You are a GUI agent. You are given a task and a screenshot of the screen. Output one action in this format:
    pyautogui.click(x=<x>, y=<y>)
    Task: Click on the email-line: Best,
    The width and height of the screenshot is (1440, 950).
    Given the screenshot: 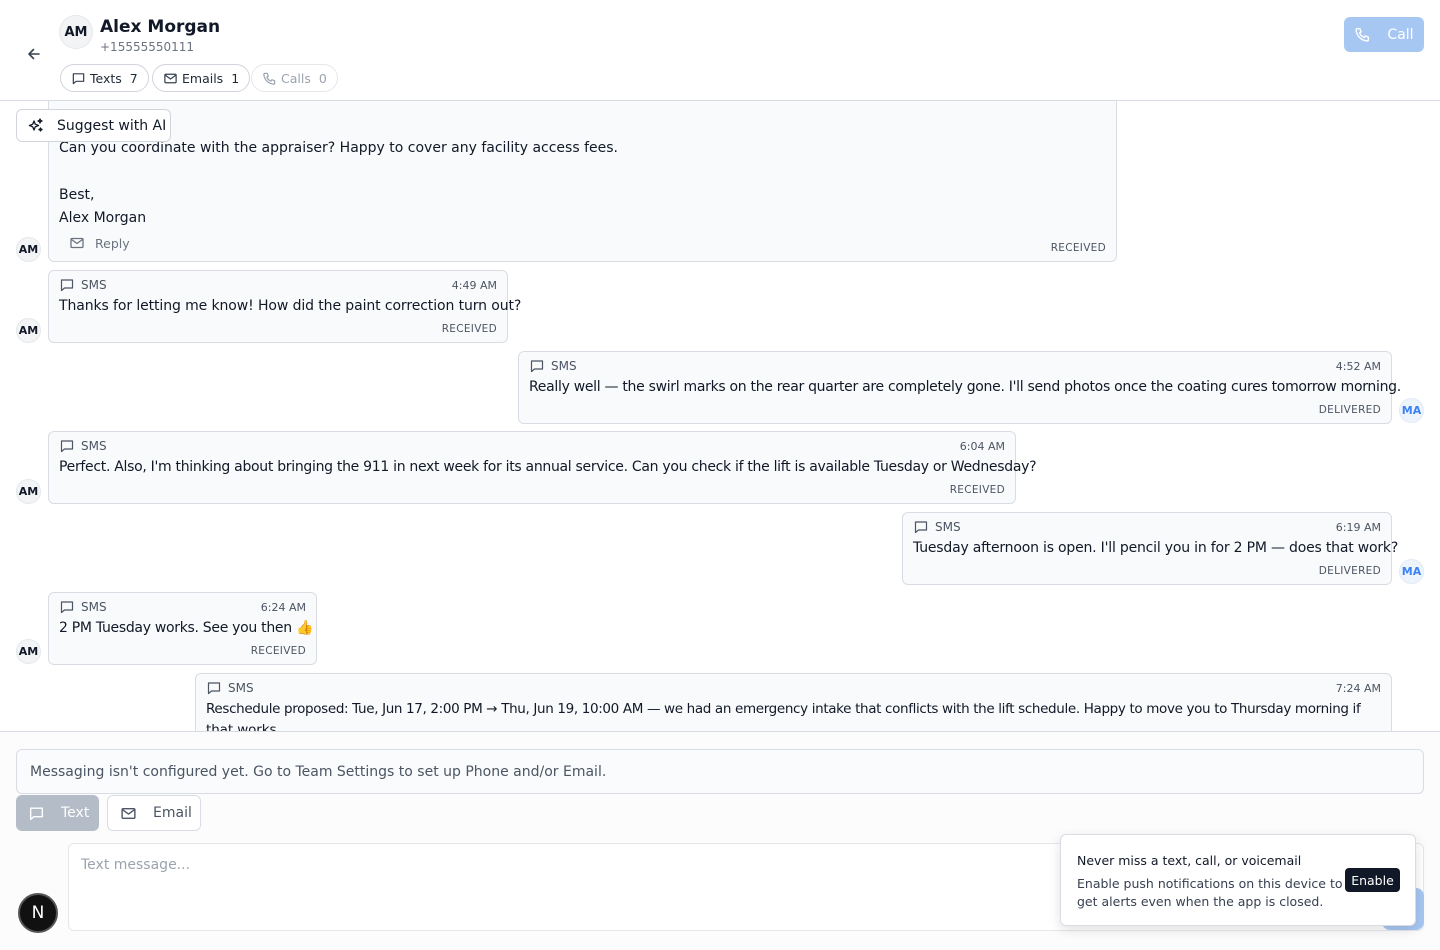 What is the action you would take?
    pyautogui.click(x=77, y=195)
    